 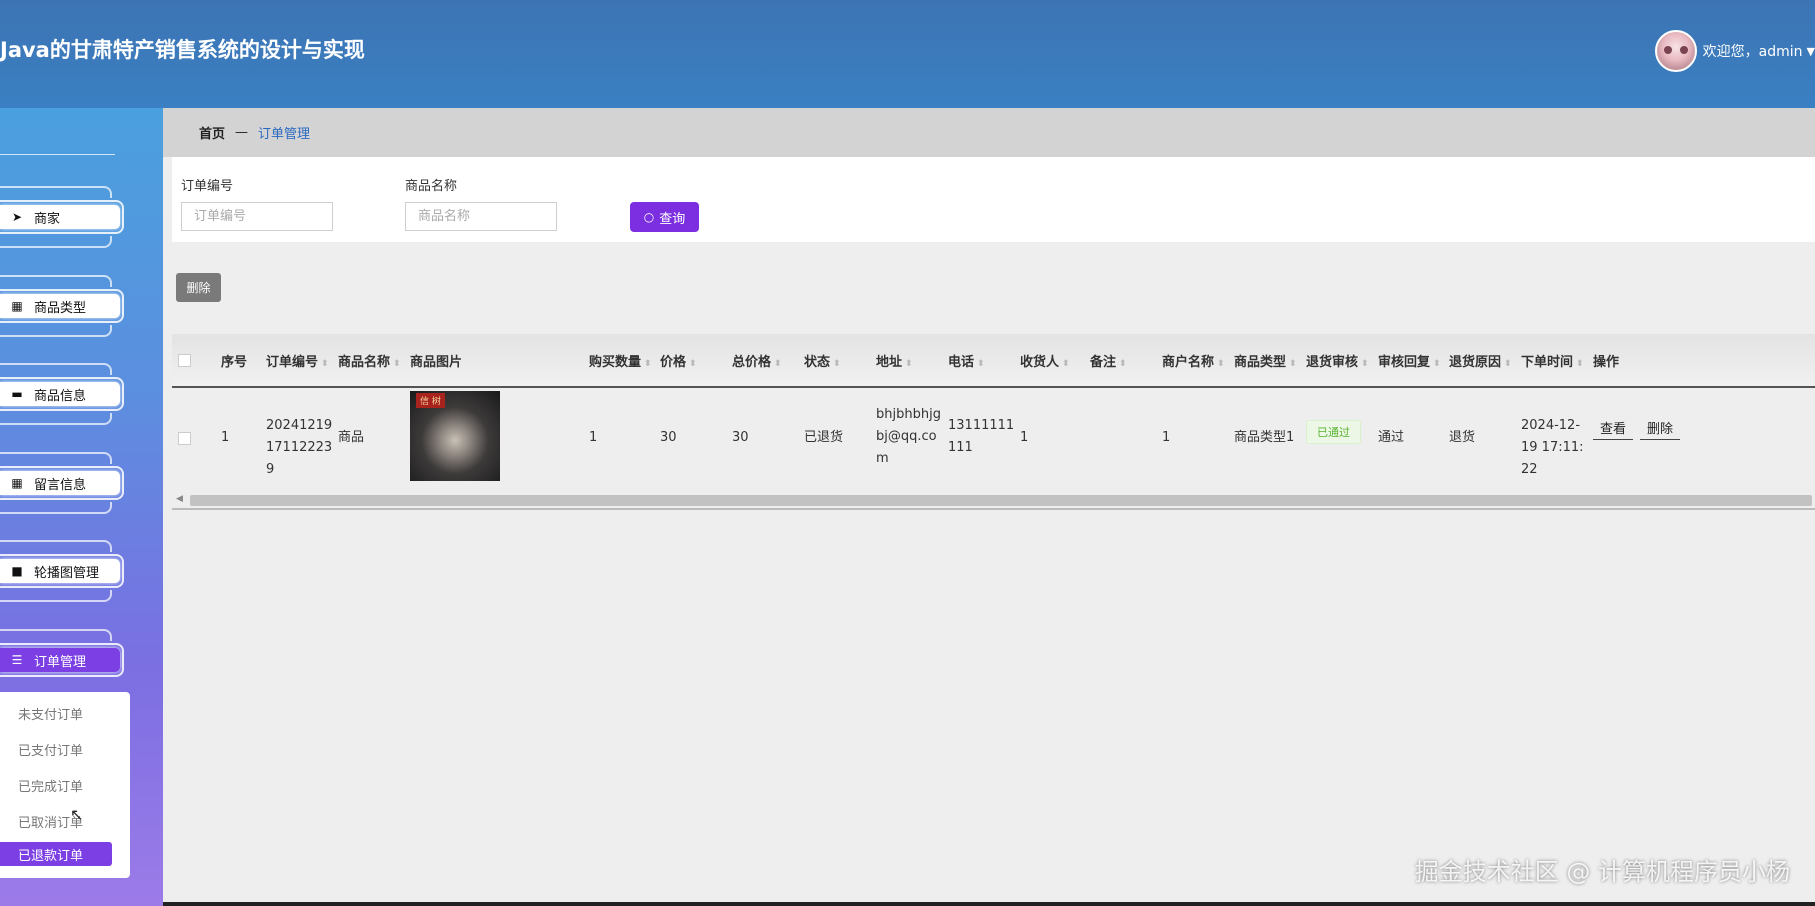 I want to click on search-form: 订单编号 订单编号 商品名称 商品名称 ○ 查询, so click(x=993, y=199).